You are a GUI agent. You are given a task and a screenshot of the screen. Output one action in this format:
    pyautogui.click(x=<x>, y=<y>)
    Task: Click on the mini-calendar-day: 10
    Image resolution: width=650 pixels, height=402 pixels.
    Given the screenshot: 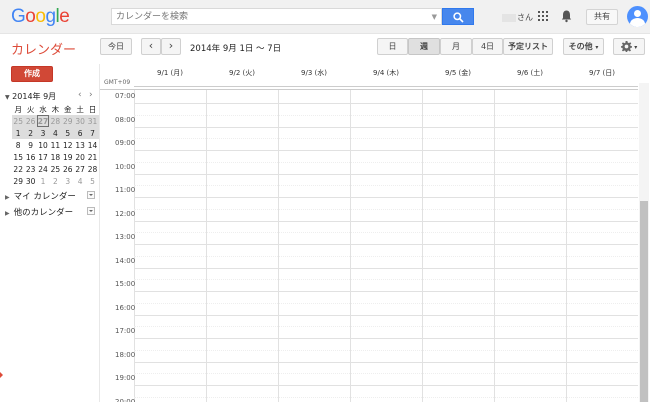 What is the action you would take?
    pyautogui.click(x=43, y=145)
    